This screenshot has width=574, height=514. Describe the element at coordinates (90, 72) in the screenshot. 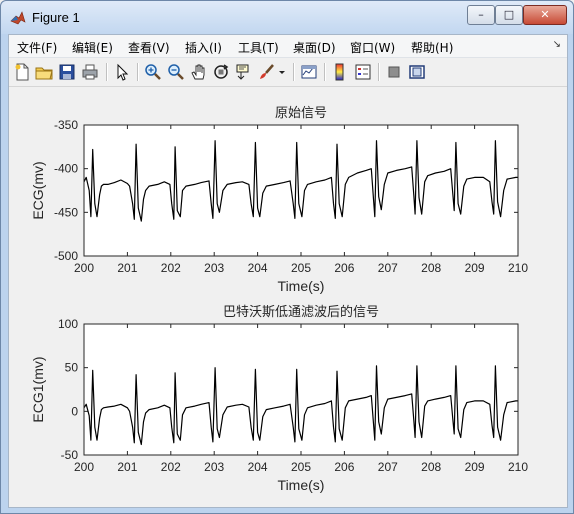

I see `print-icon` at that location.